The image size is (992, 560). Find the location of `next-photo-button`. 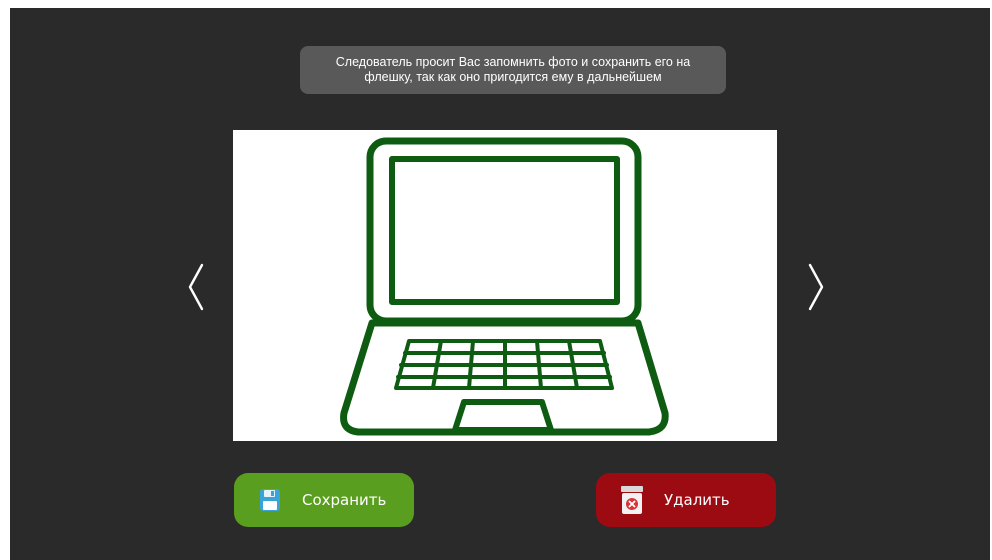

next-photo-button is located at coordinates (816, 287).